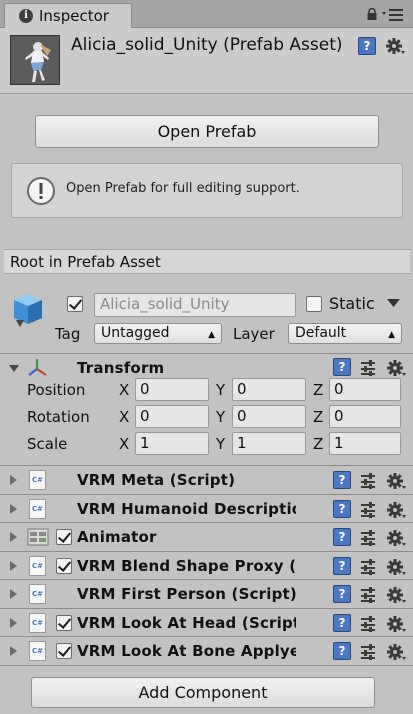 The width and height of the screenshot is (413, 714). I want to click on rotation-y-field: 0, so click(269, 416).